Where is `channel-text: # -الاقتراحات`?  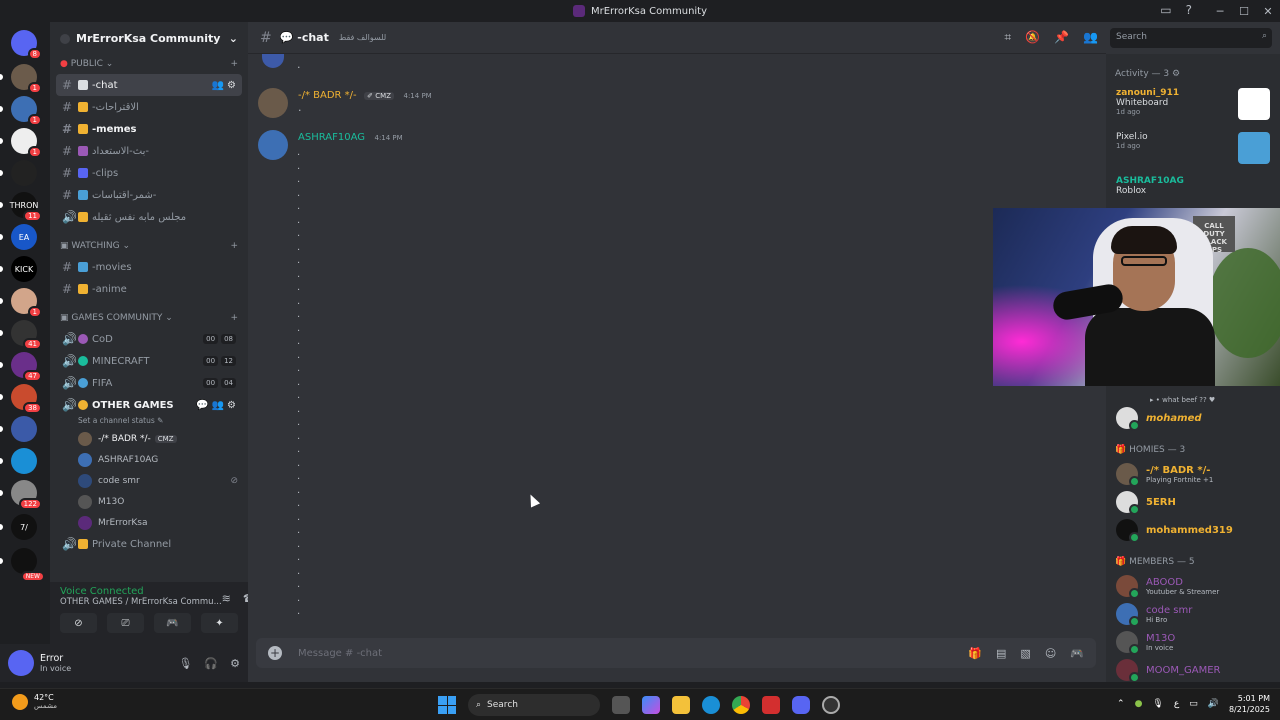
channel-text: # -الاقتراحات is located at coordinates (149, 107).